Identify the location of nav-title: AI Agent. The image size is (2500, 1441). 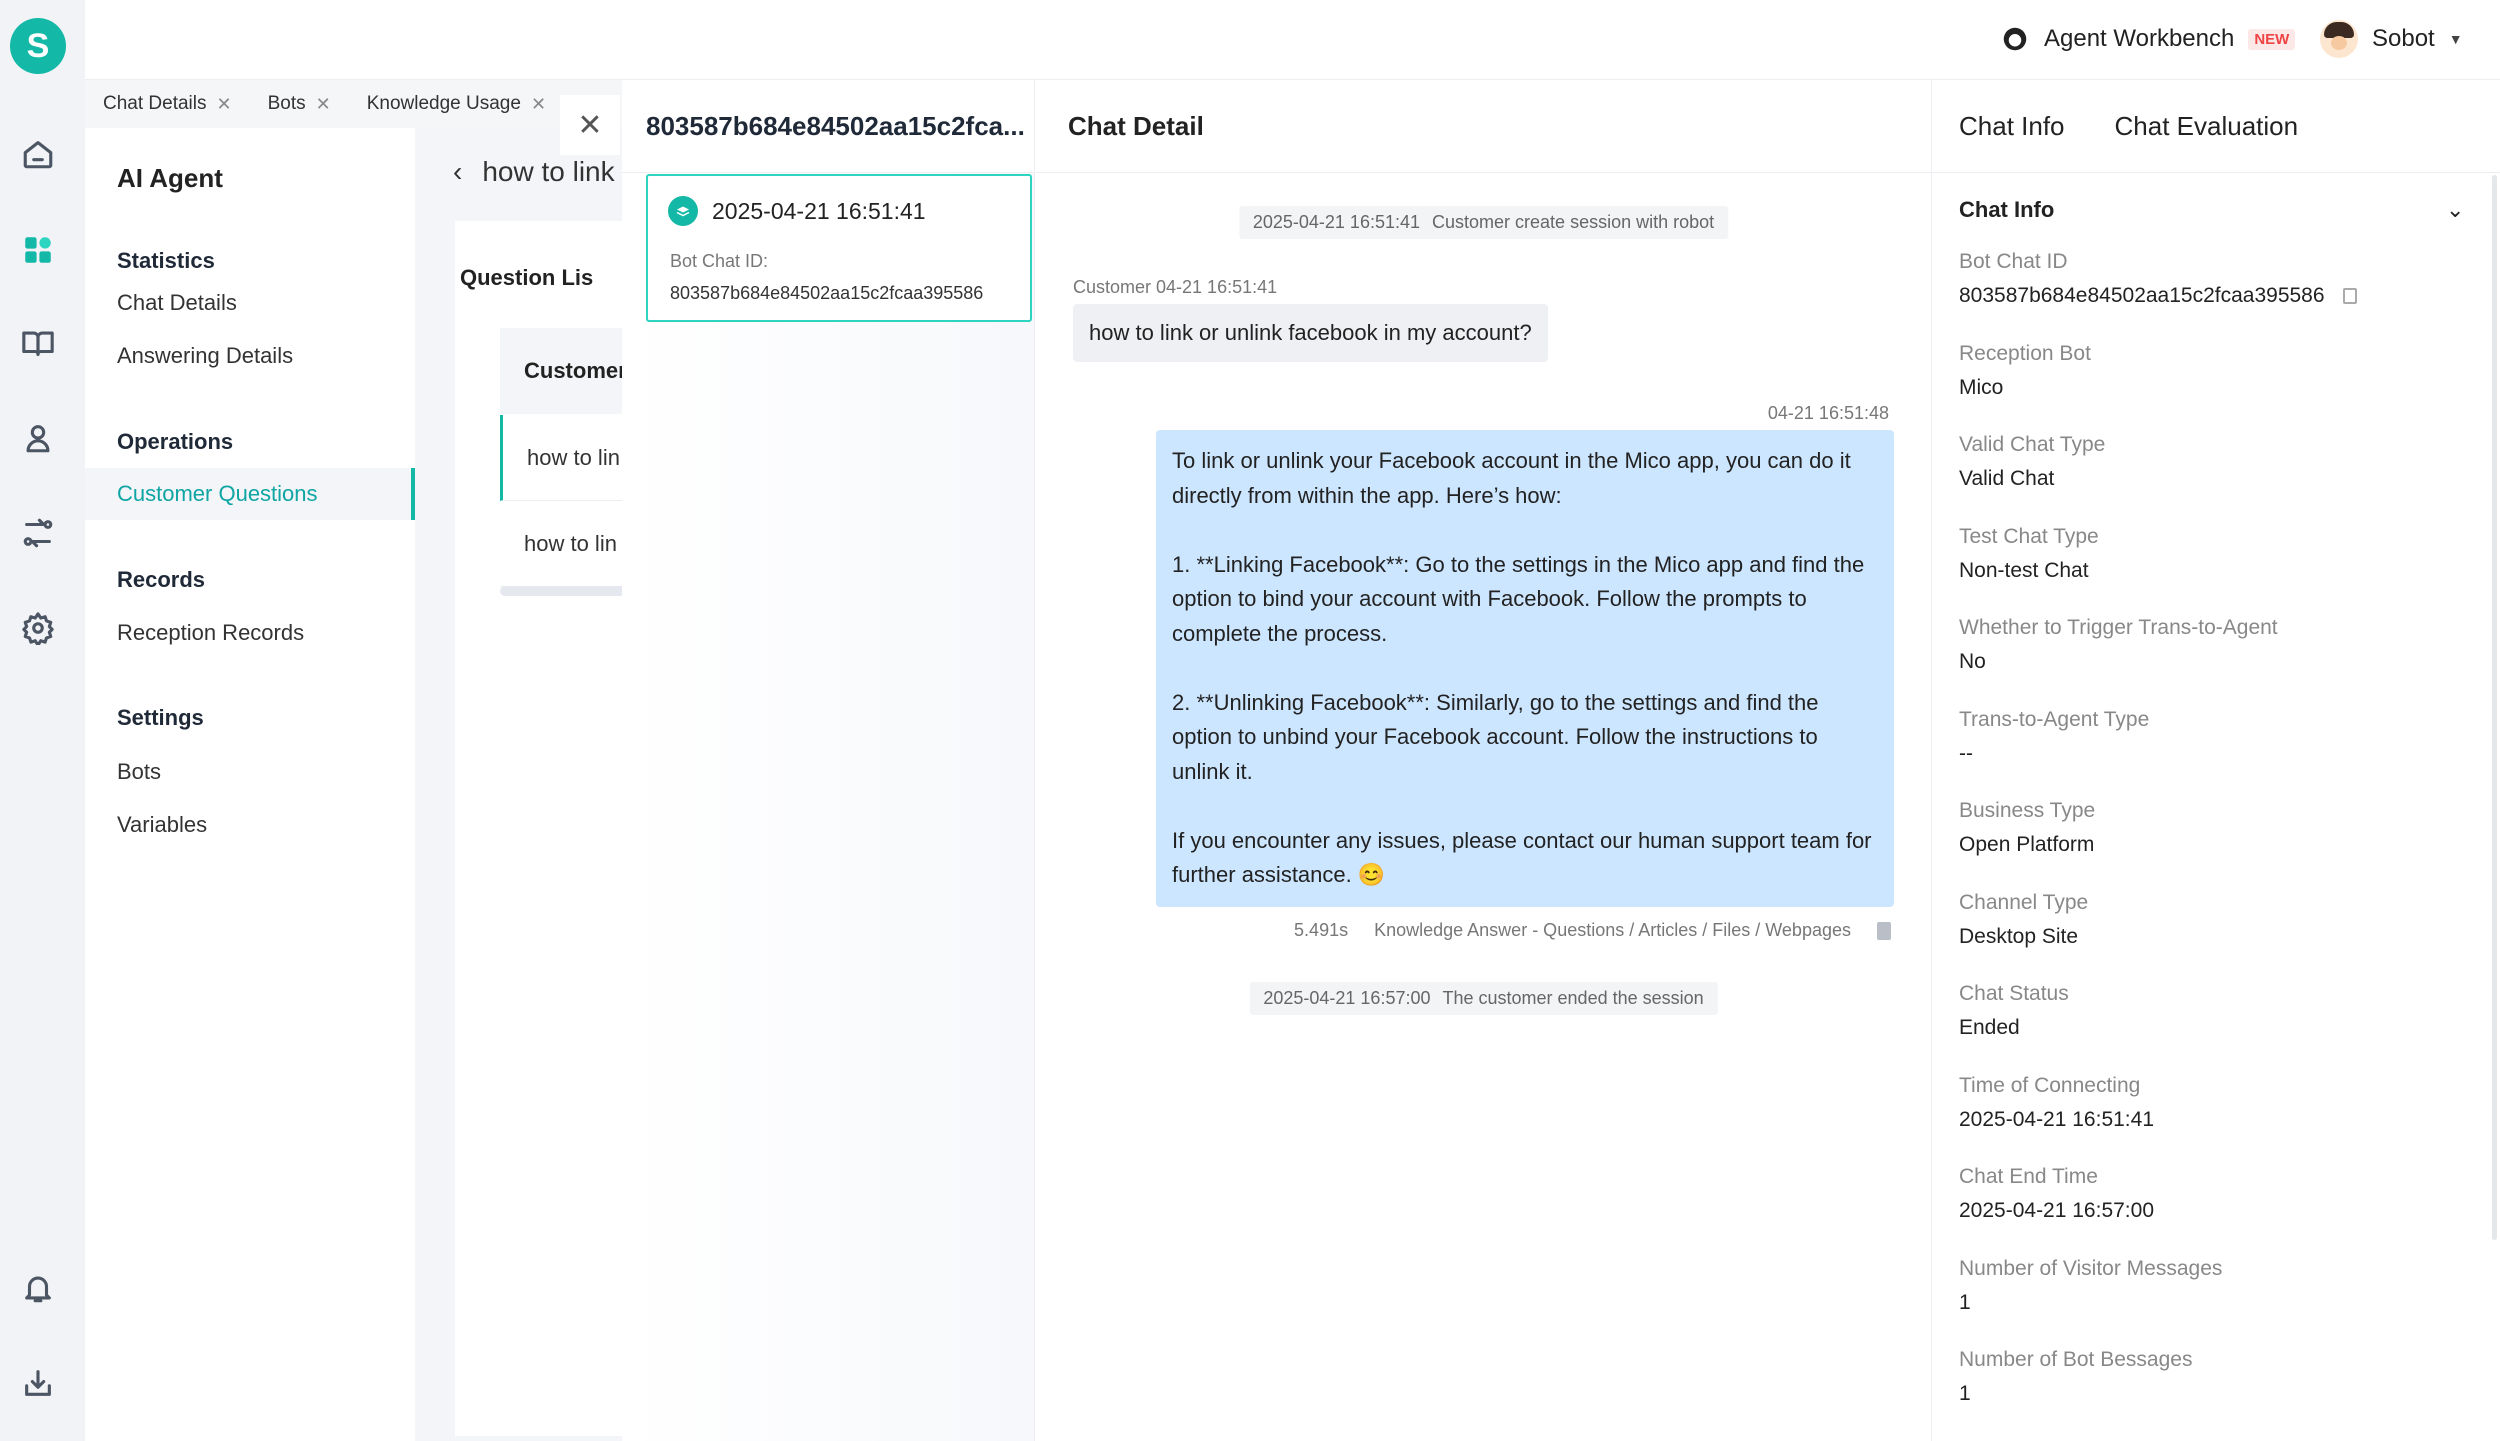
(170, 178).